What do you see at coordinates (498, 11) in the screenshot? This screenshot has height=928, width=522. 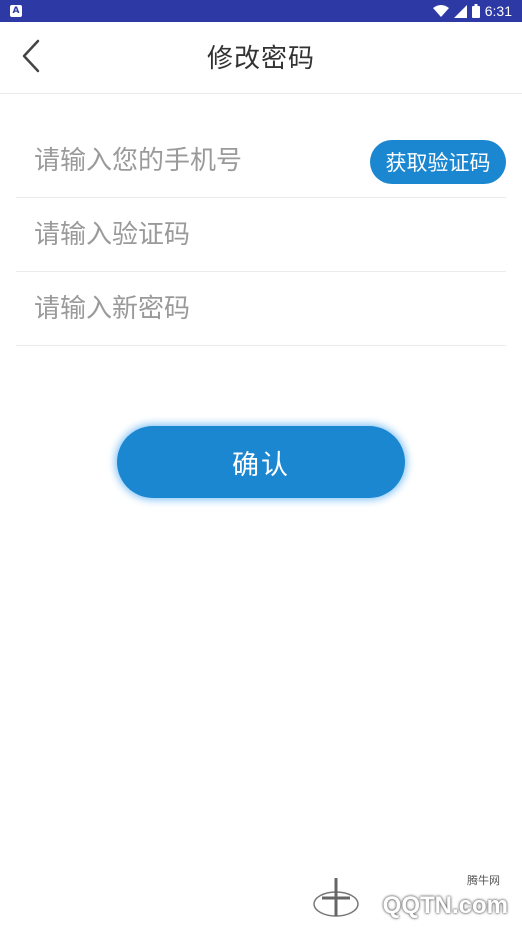 I see `status-time: 6:31` at bounding box center [498, 11].